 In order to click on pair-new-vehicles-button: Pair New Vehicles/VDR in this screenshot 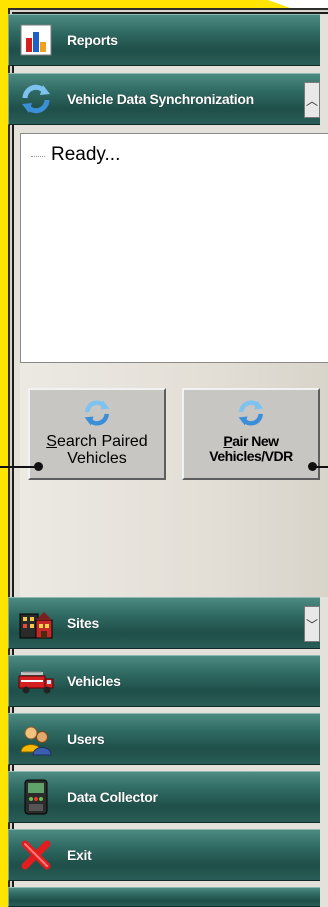, I will do `click(251, 434)`.